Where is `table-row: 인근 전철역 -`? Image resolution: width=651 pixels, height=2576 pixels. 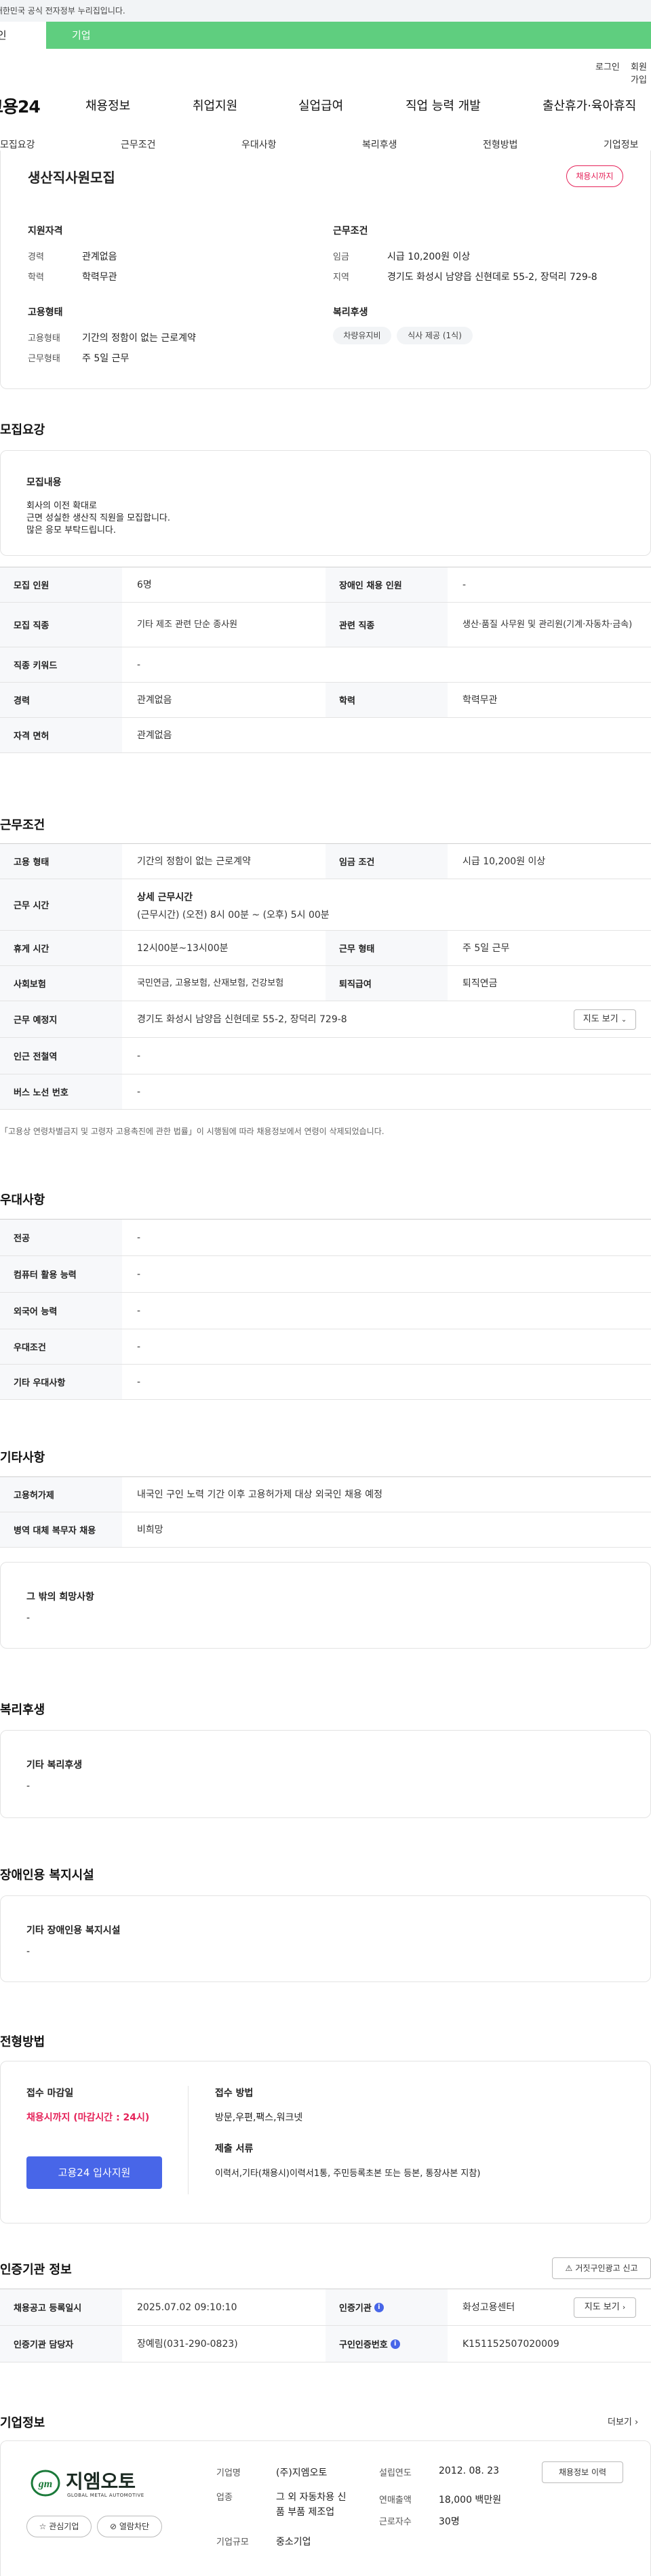
table-row: 인근 전철역 - is located at coordinates (325, 1056).